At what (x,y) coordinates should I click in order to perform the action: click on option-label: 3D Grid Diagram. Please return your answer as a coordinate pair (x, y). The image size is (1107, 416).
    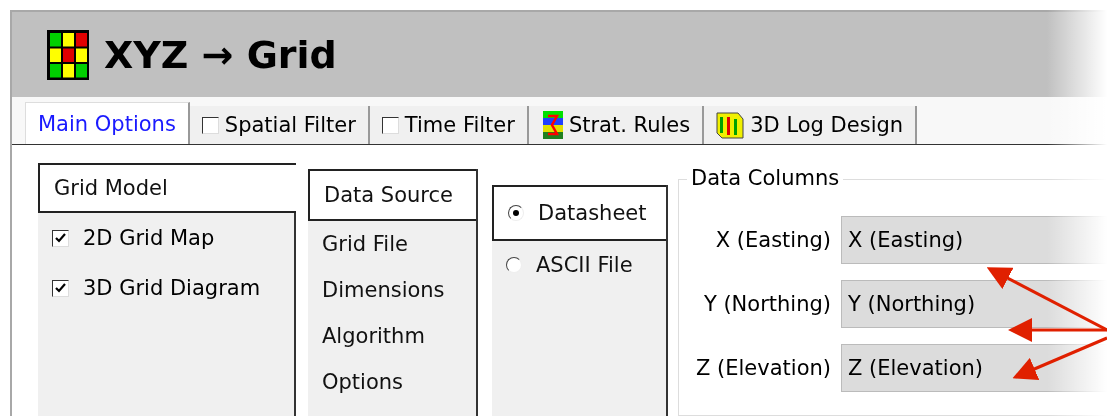
    Looking at the image, I should click on (172, 288).